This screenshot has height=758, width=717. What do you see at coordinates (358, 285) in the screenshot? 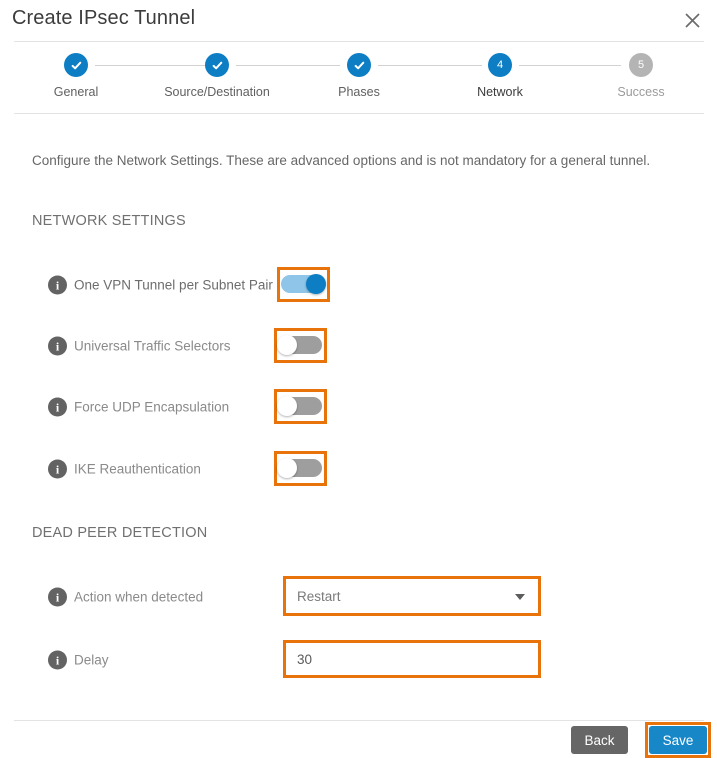
I see `setting-row-one-vpn-tunnel-per-subnet-pair: i One VPN Tunnel per Subnet Pair` at bounding box center [358, 285].